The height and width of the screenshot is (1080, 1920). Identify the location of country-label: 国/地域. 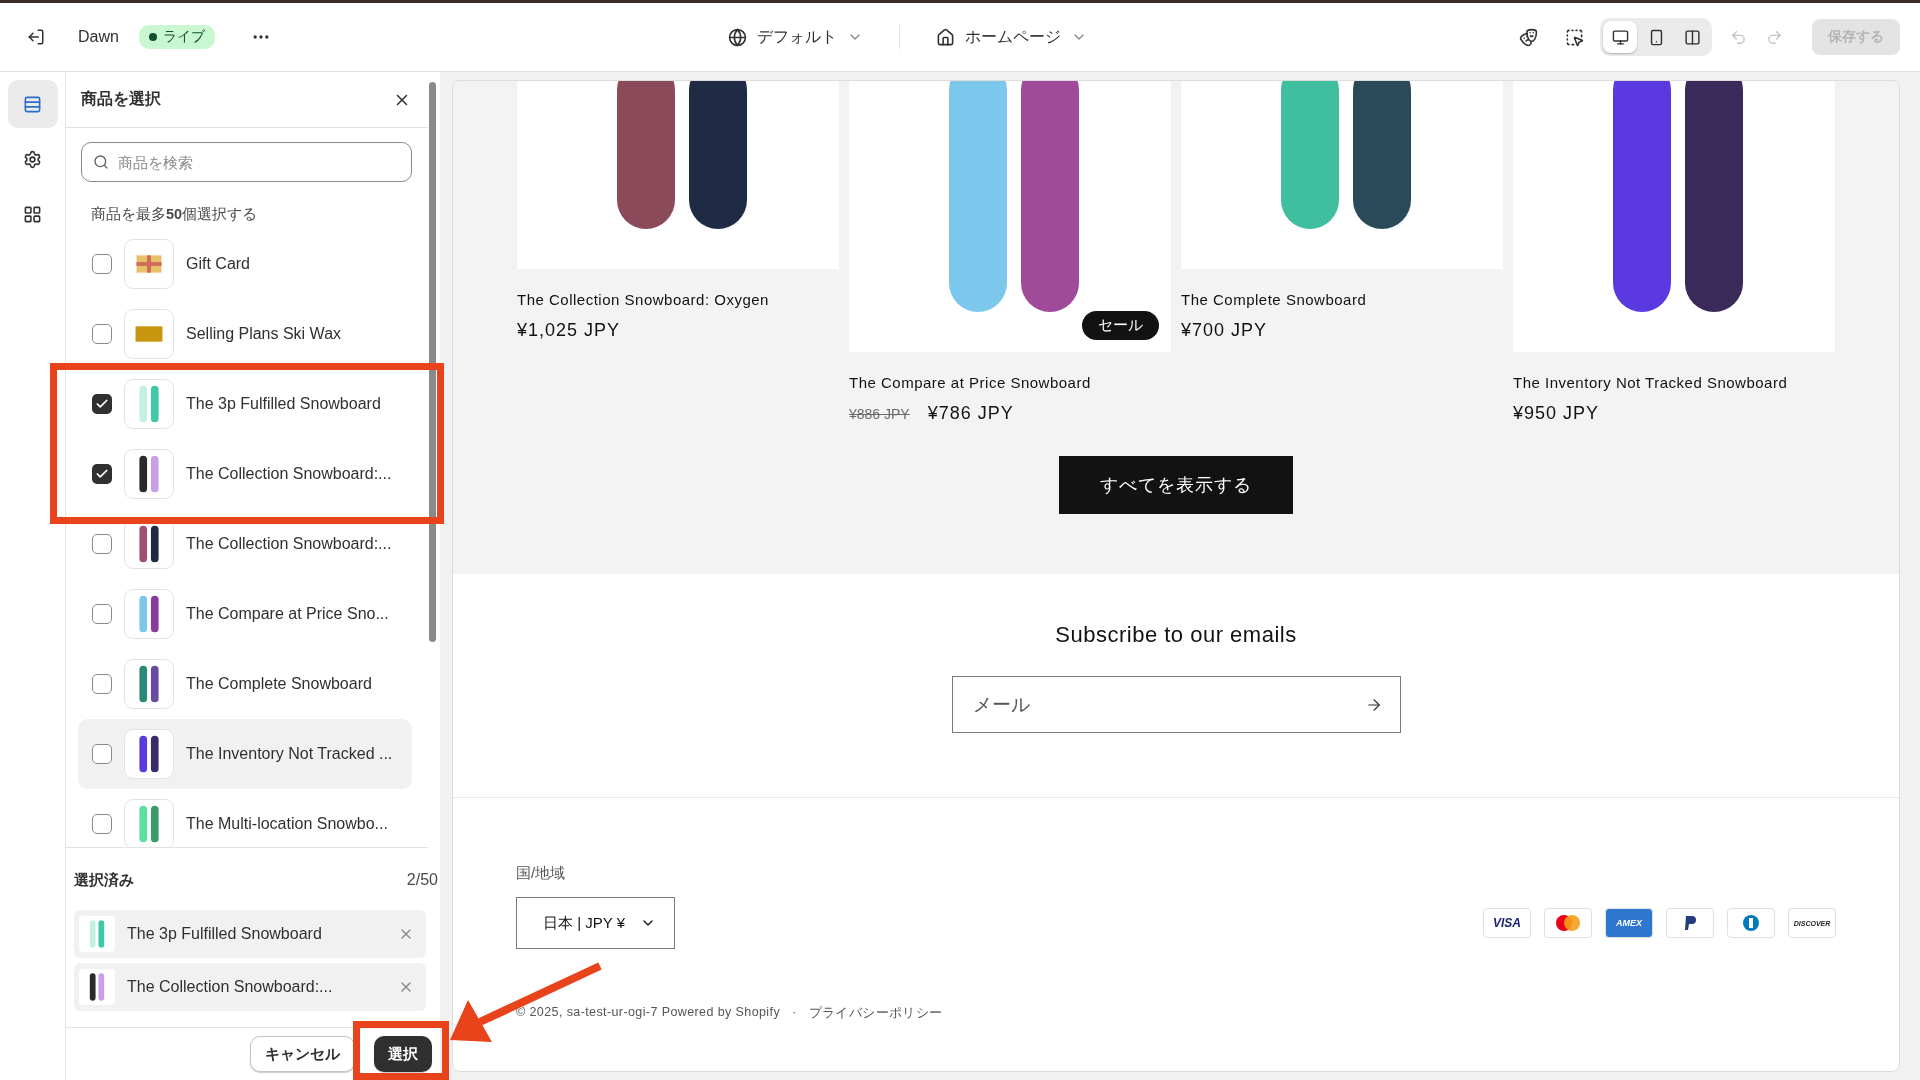
(541, 873).